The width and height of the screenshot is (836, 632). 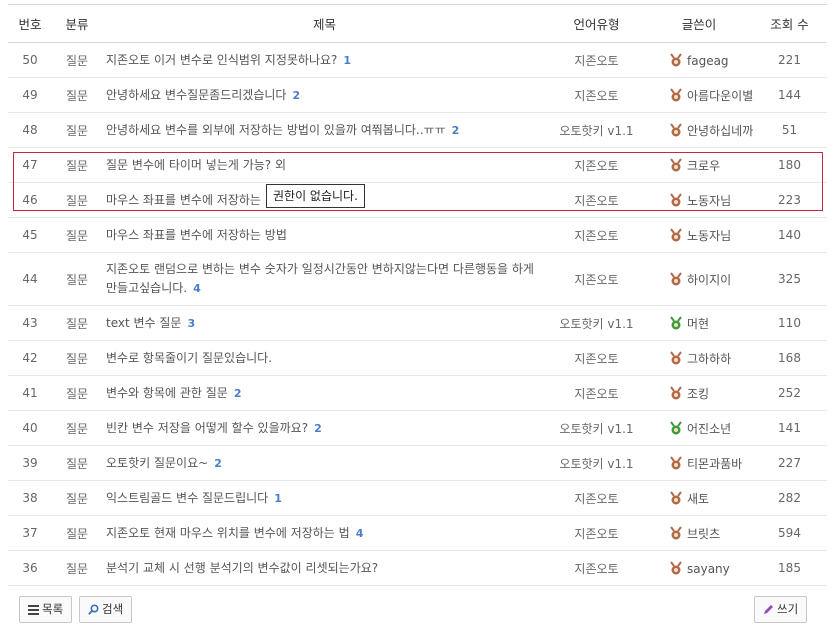 What do you see at coordinates (113, 609) in the screenshot?
I see `search-button-label: 검색` at bounding box center [113, 609].